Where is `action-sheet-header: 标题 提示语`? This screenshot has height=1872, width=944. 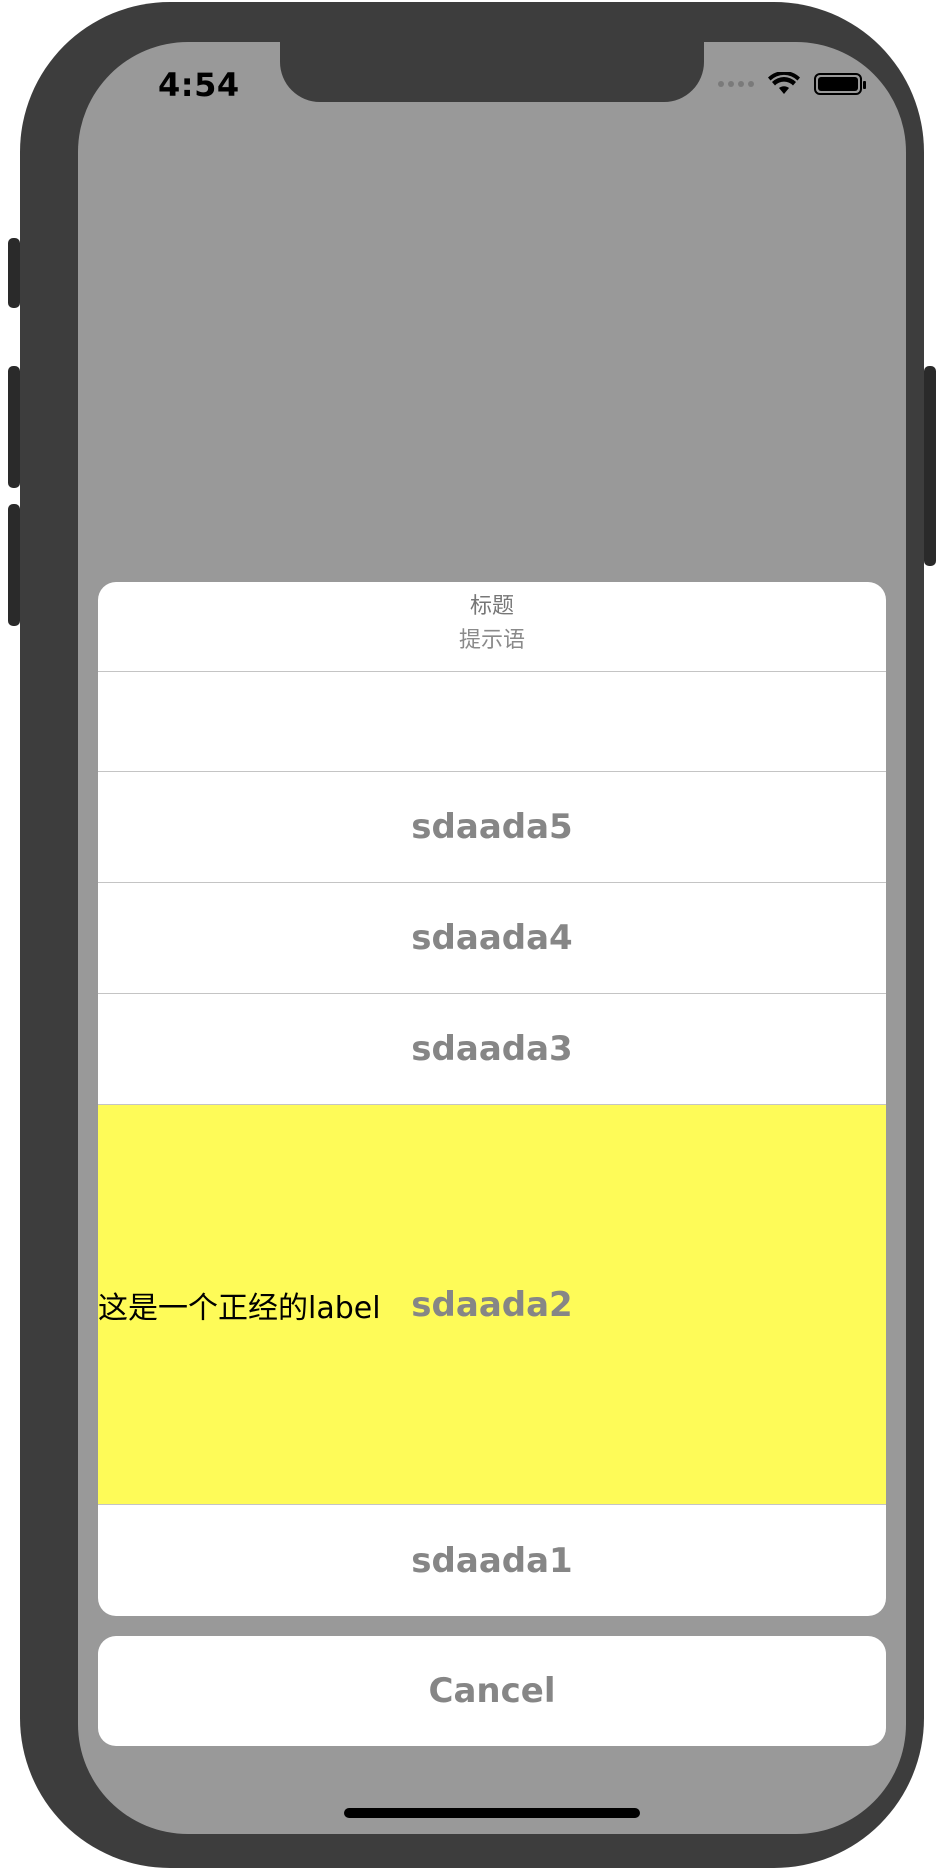 action-sheet-header: 标题 提示语 is located at coordinates (492, 627).